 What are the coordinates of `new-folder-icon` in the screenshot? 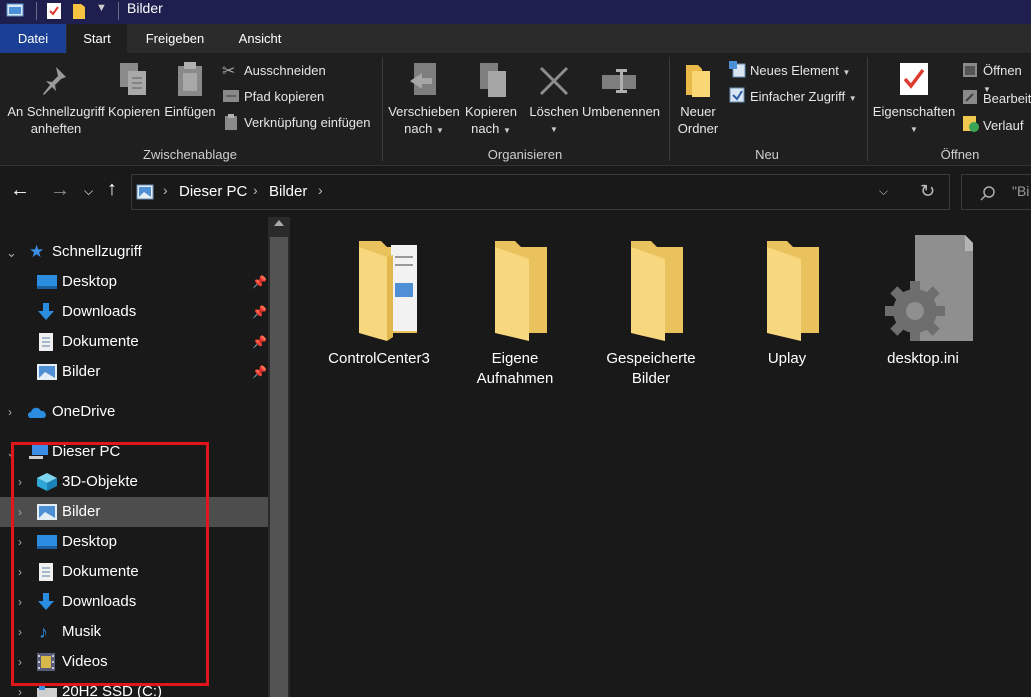 It's located at (698, 81).